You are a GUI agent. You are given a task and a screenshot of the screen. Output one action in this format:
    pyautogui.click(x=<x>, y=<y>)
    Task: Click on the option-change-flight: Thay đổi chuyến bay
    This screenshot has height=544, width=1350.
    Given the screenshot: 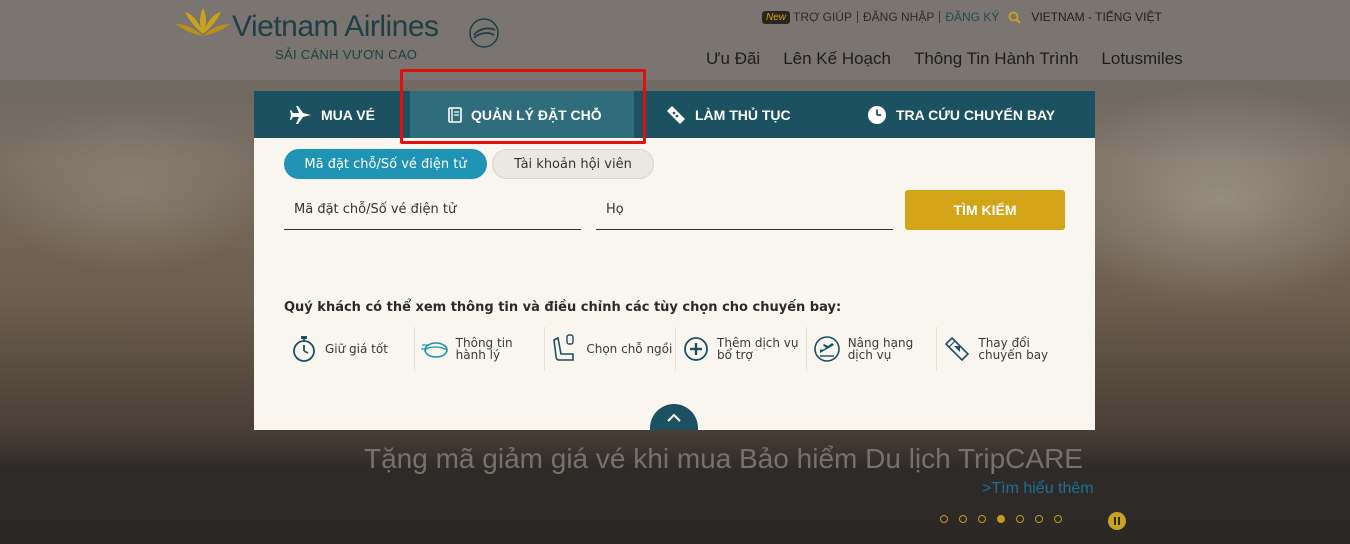 What is the action you would take?
    pyautogui.click(x=1002, y=349)
    